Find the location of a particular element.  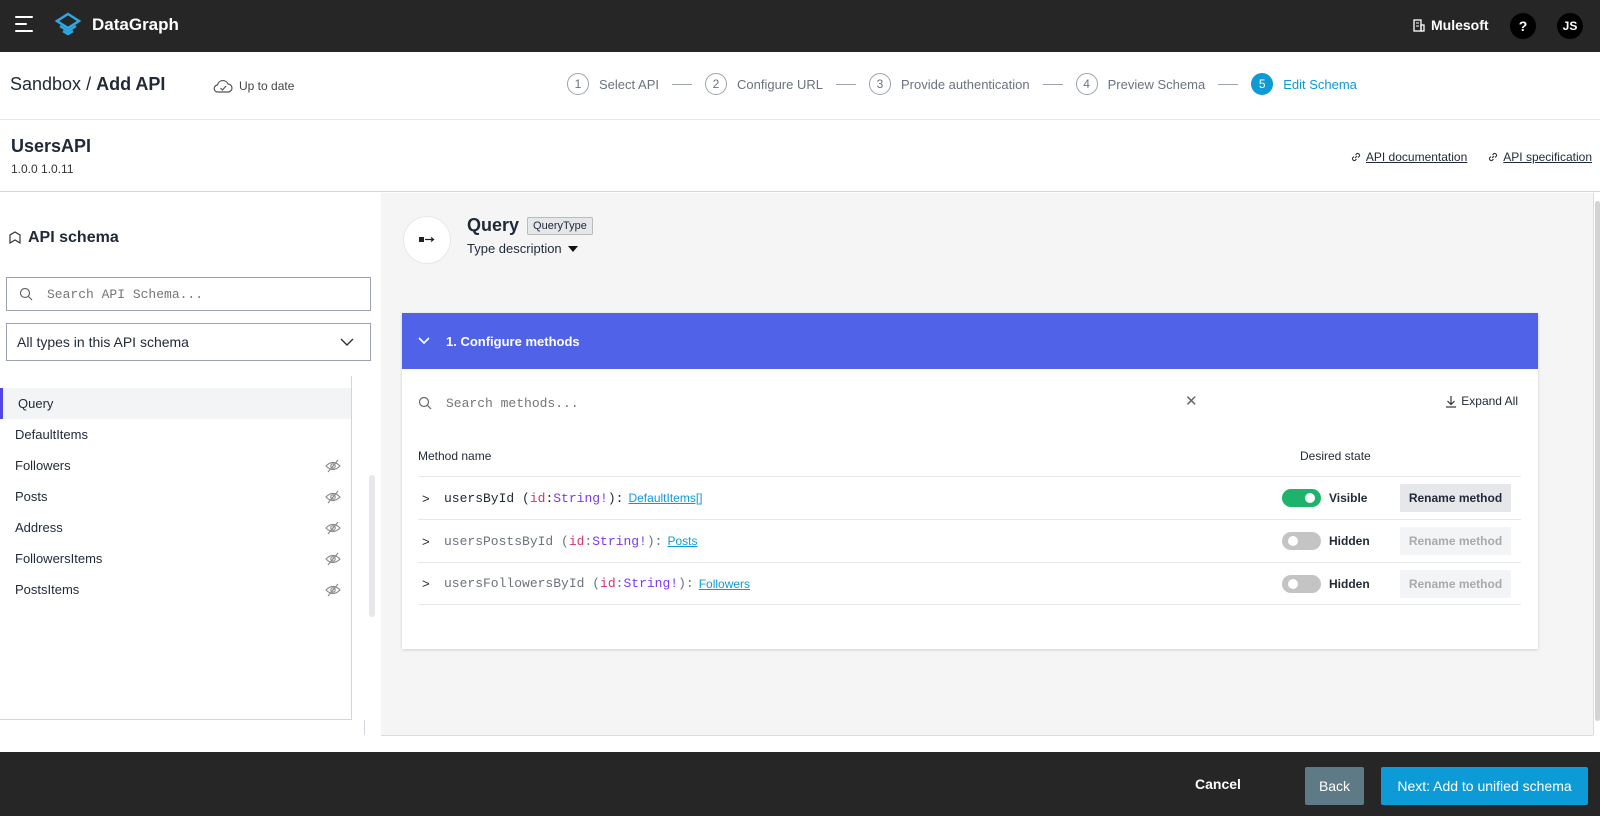

cancel-button: Cancel is located at coordinates (1218, 784).